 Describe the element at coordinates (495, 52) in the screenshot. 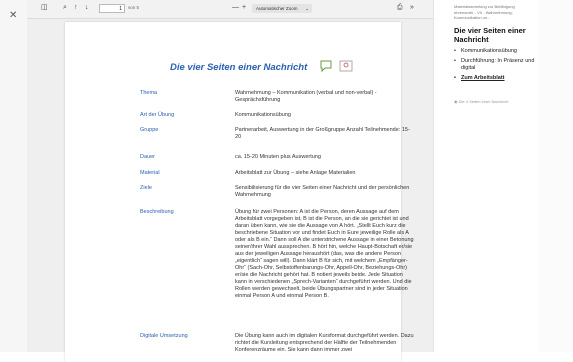

I see `sidebar-item-kommunikationsuebung: Kommunikationsübung` at that location.